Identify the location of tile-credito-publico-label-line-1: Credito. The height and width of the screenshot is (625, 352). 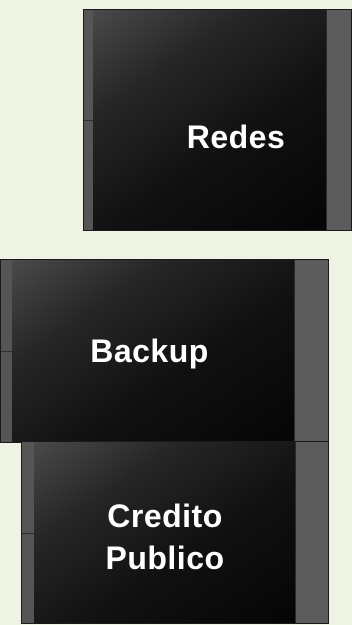
(165, 515).